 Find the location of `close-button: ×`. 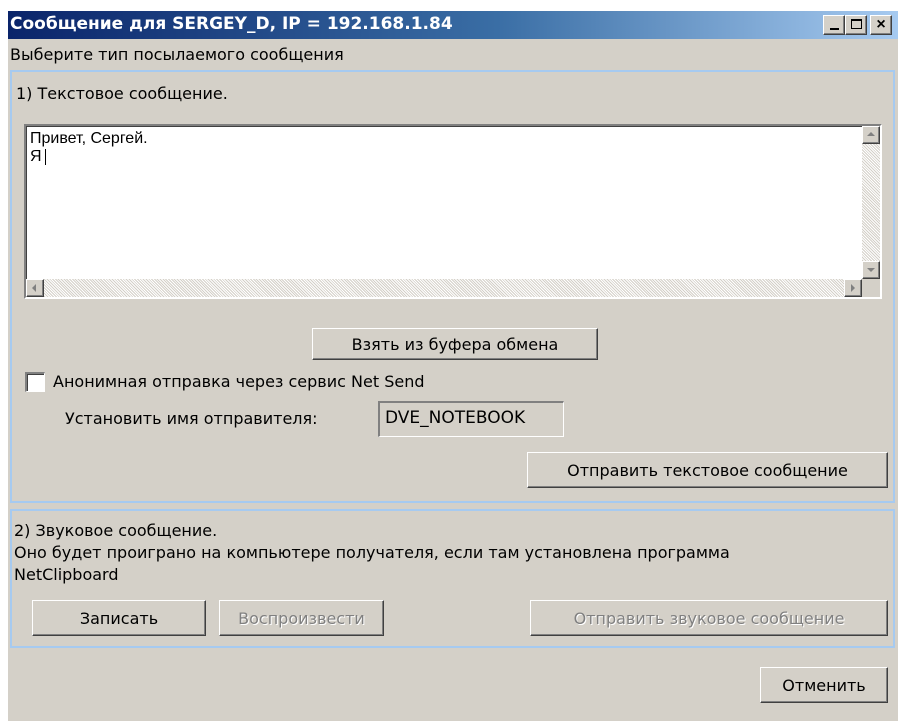

close-button: × is located at coordinates (881, 25).